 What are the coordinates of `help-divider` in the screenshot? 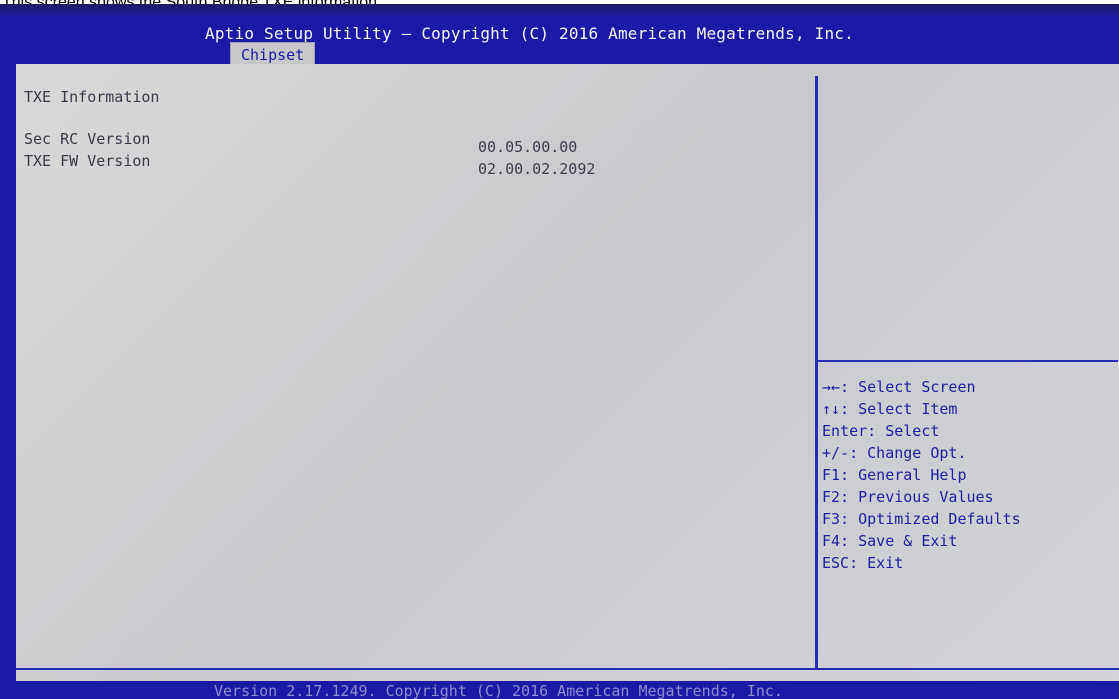 It's located at (968, 361).